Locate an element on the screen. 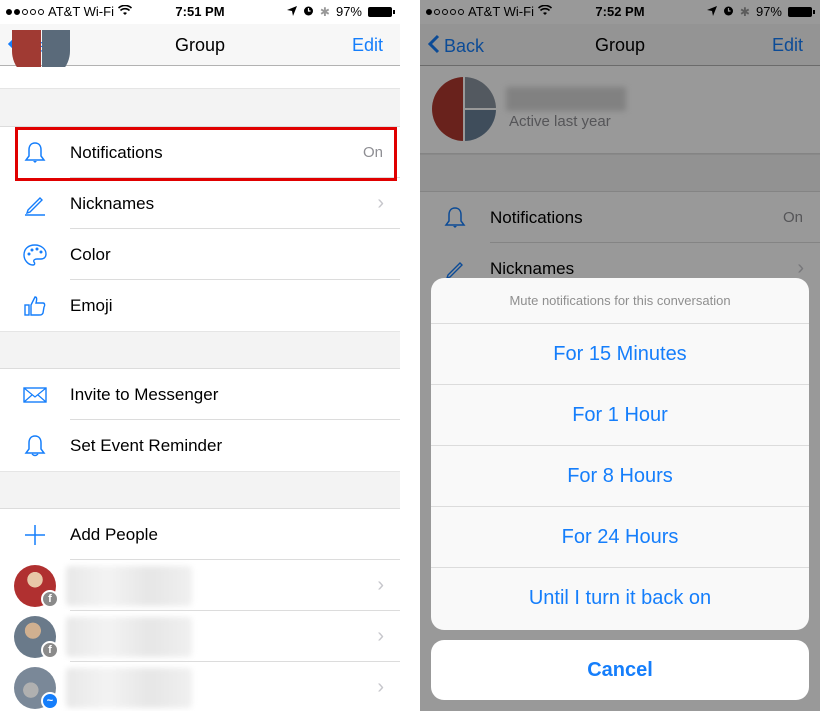 The image size is (820, 711). invite-label: Invite to Messenger is located at coordinates (144, 394).